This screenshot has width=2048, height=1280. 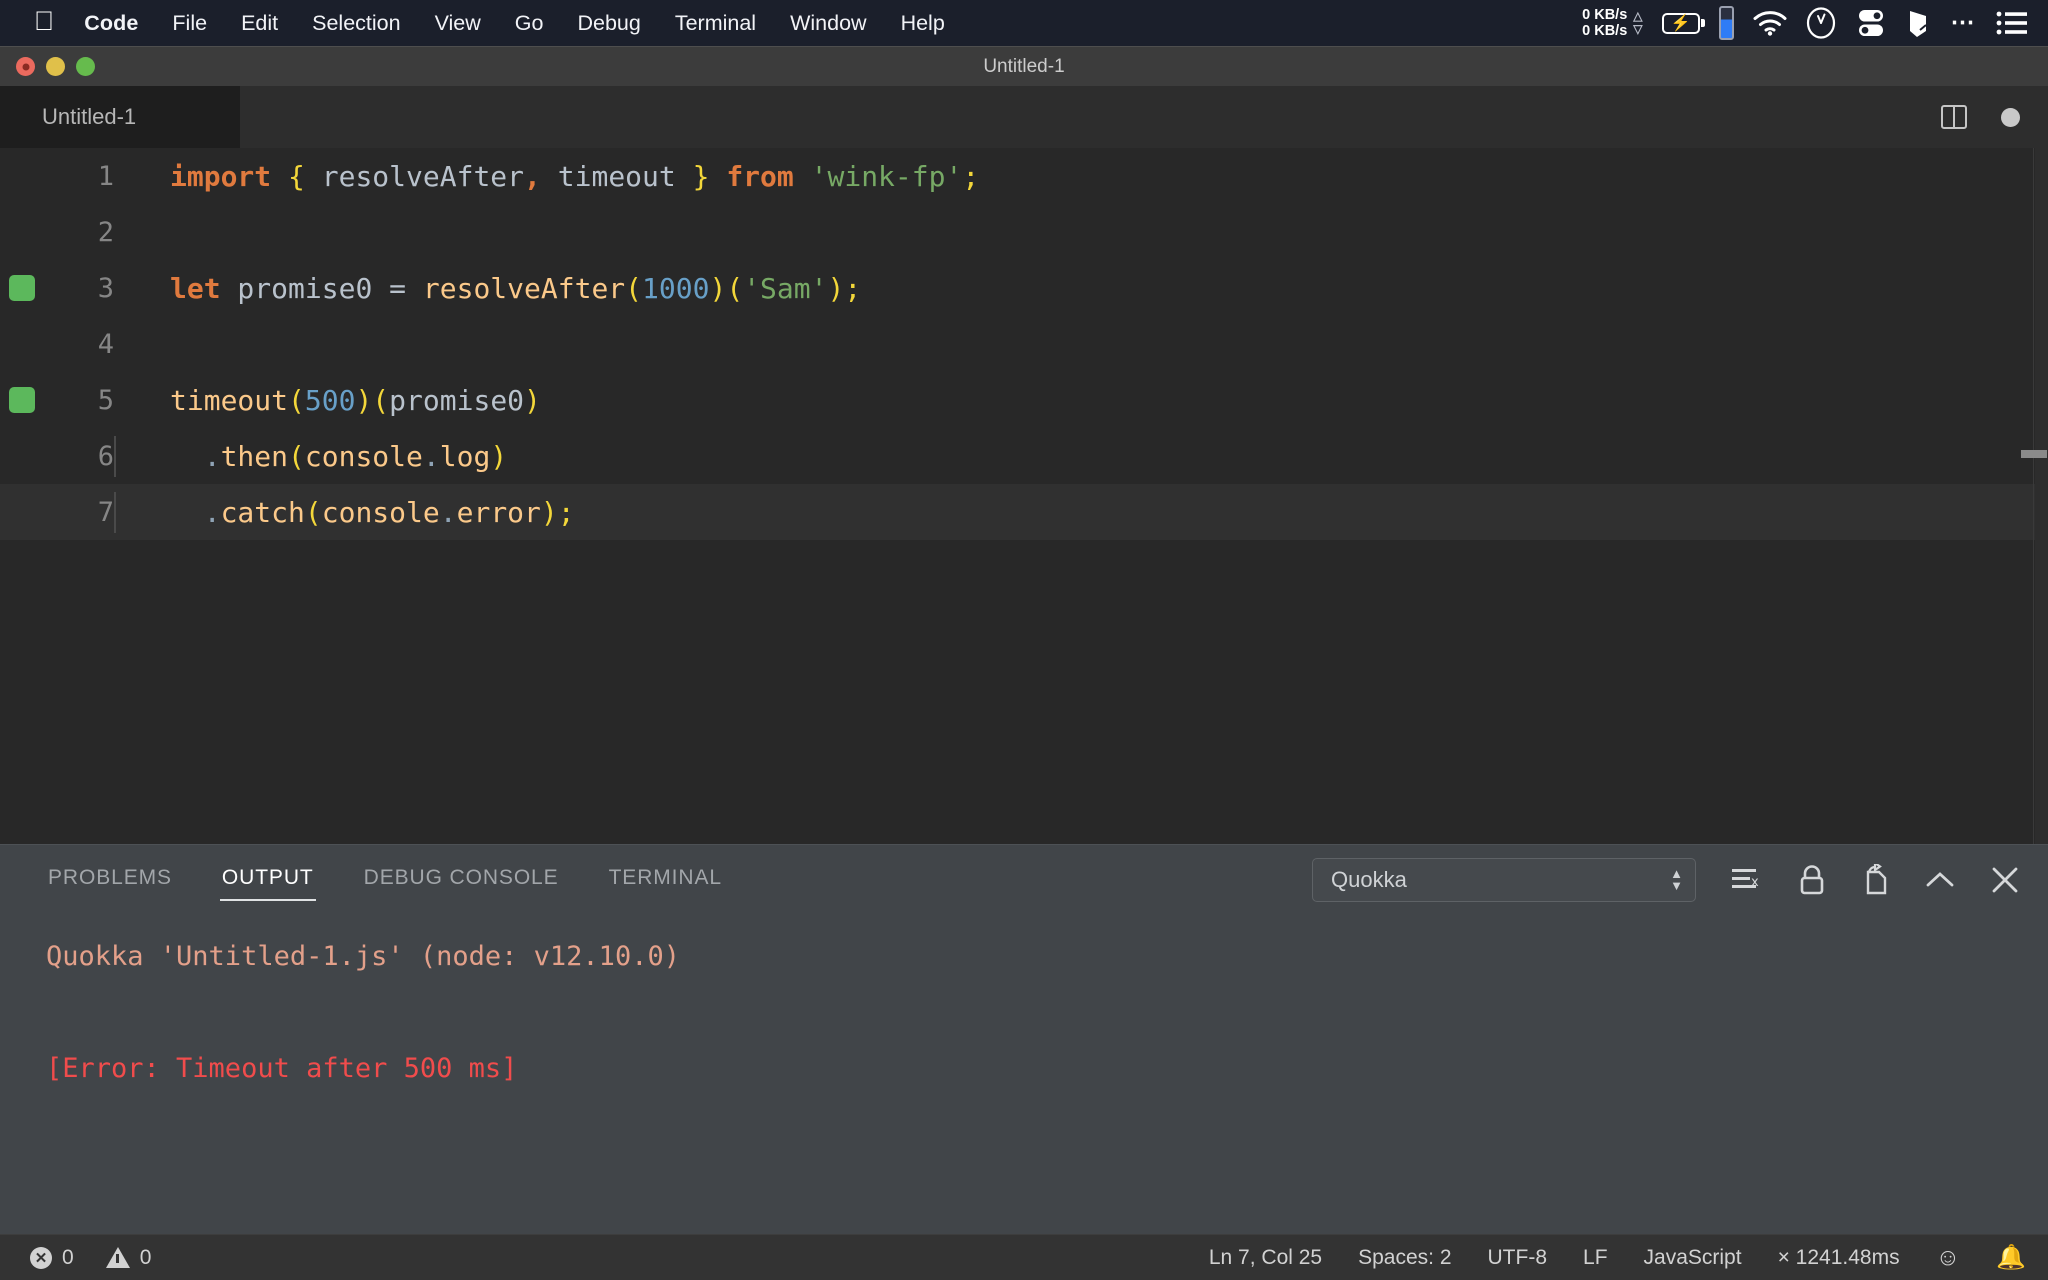 I want to click on tab-label: Untitled-1, so click(x=89, y=116).